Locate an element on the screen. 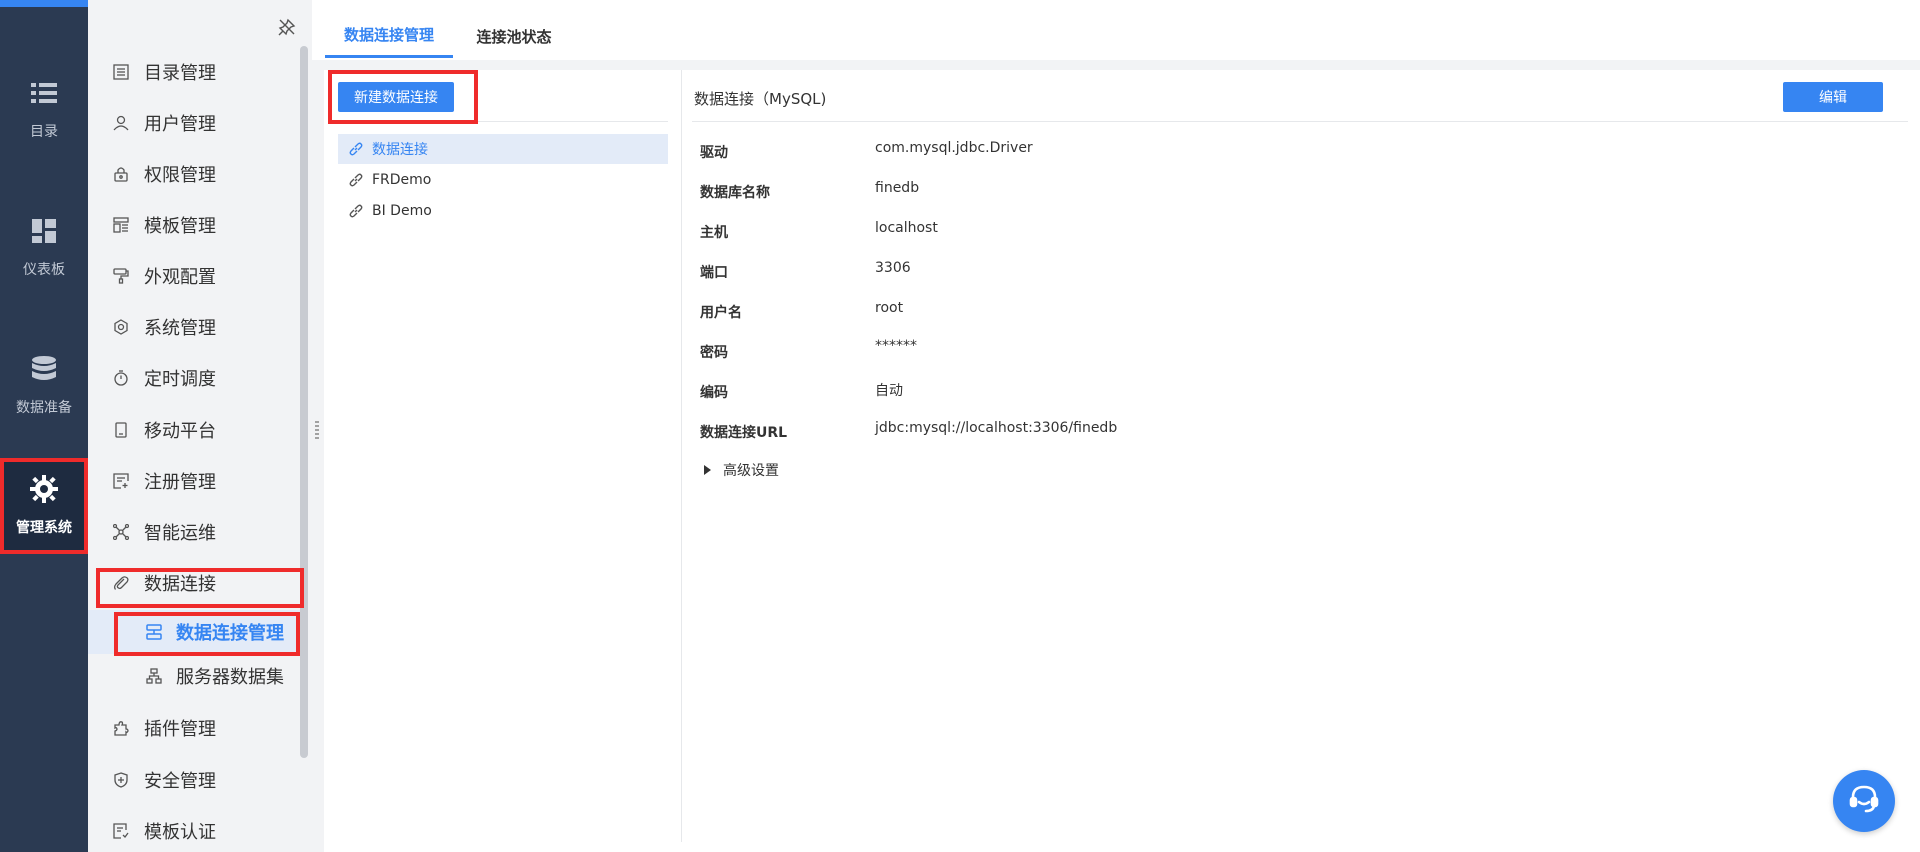 This screenshot has width=1920, height=852. menu-item-label: 系统管理 is located at coordinates (180, 328).